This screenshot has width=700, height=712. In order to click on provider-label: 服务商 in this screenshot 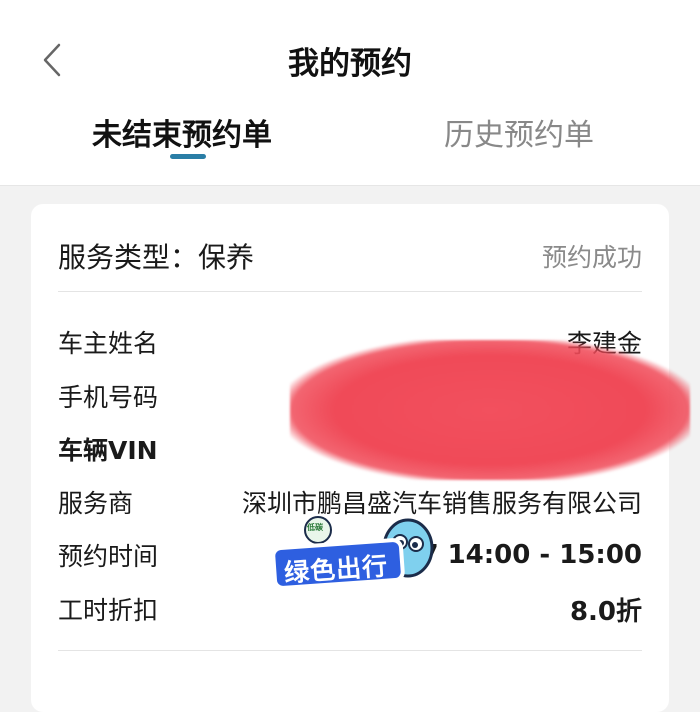, I will do `click(96, 503)`.